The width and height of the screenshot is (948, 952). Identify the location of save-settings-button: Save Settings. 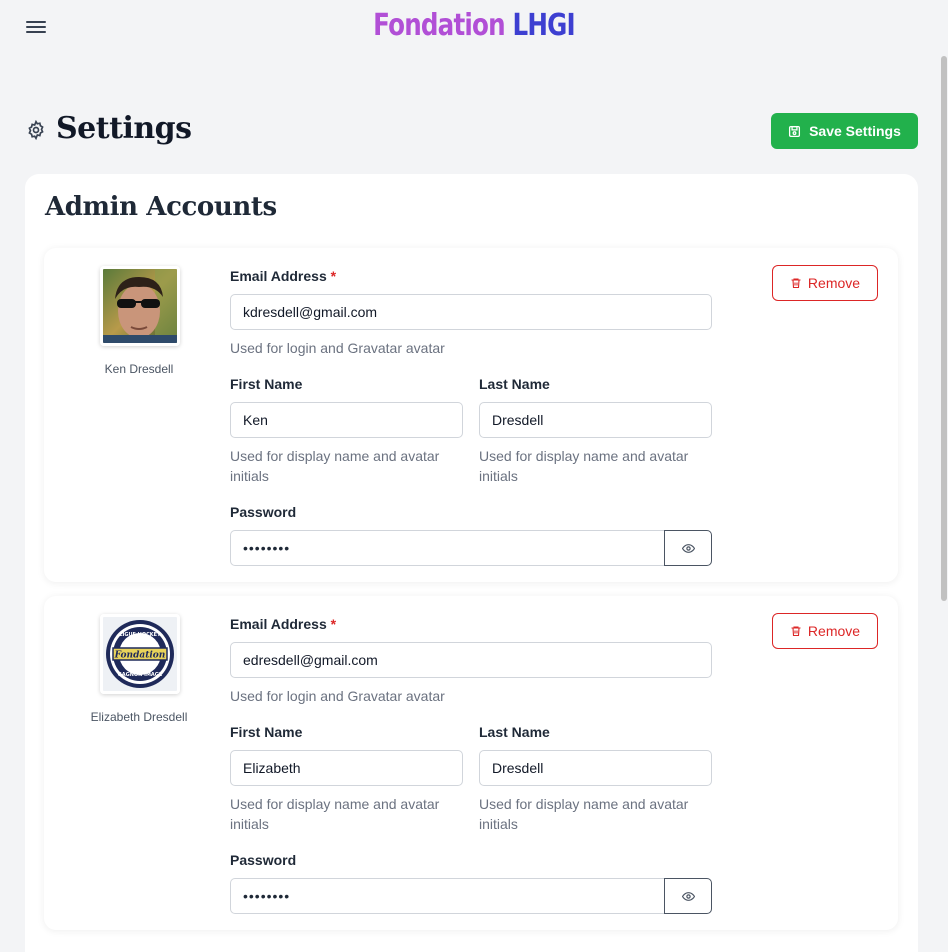
(844, 131).